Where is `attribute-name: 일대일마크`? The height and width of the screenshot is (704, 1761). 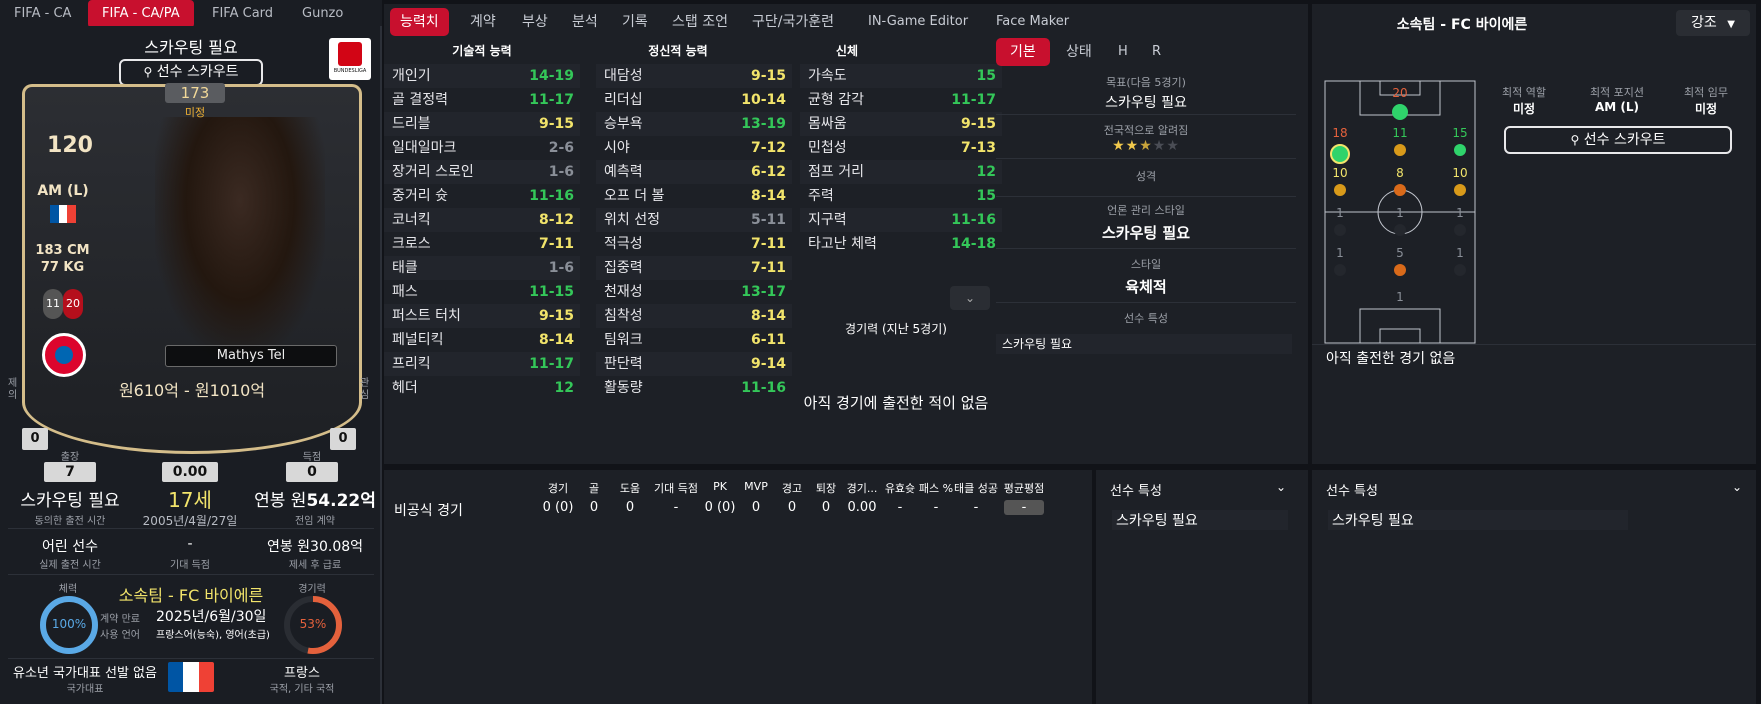 attribute-name: 일대일마크 is located at coordinates (424, 148).